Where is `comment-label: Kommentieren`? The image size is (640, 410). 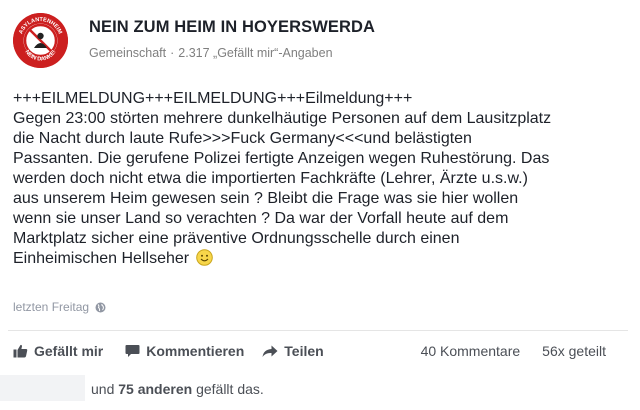 comment-label: Kommentieren is located at coordinates (195, 351).